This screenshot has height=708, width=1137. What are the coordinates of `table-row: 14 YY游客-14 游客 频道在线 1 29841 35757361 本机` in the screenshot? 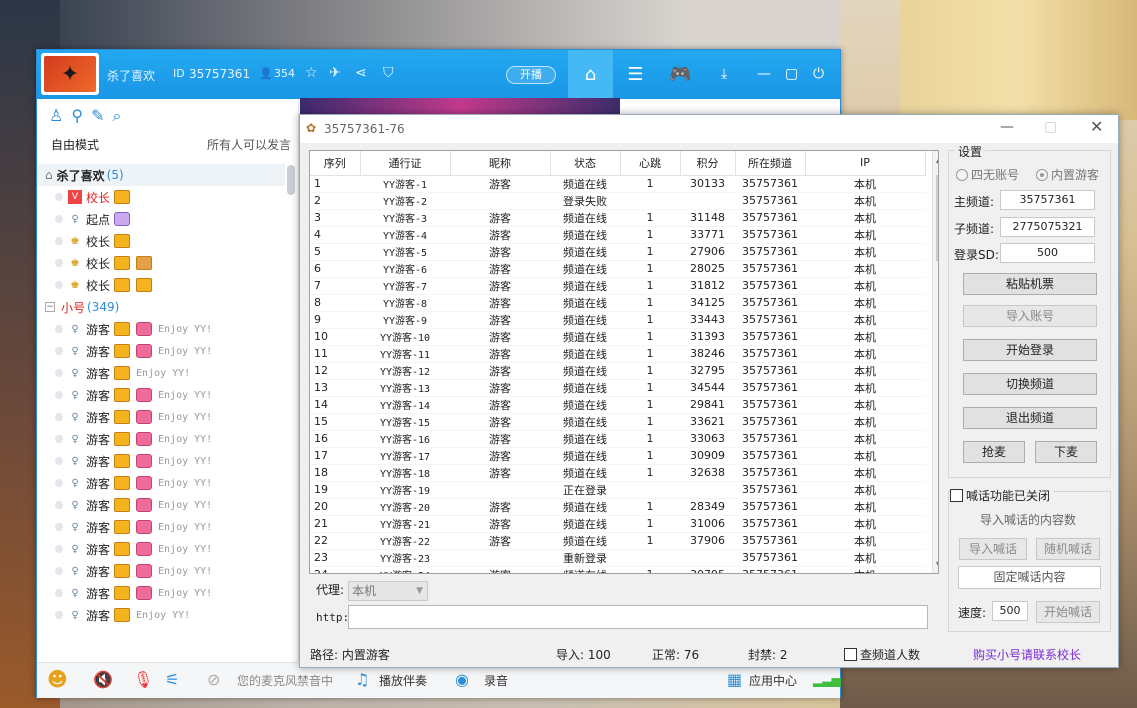 It's located at (617, 405).